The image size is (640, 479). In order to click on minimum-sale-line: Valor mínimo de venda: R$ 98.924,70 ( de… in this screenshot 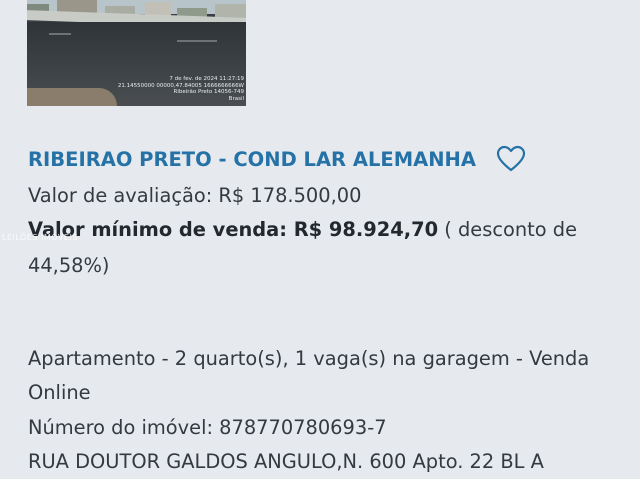, I will do `click(302, 229)`.